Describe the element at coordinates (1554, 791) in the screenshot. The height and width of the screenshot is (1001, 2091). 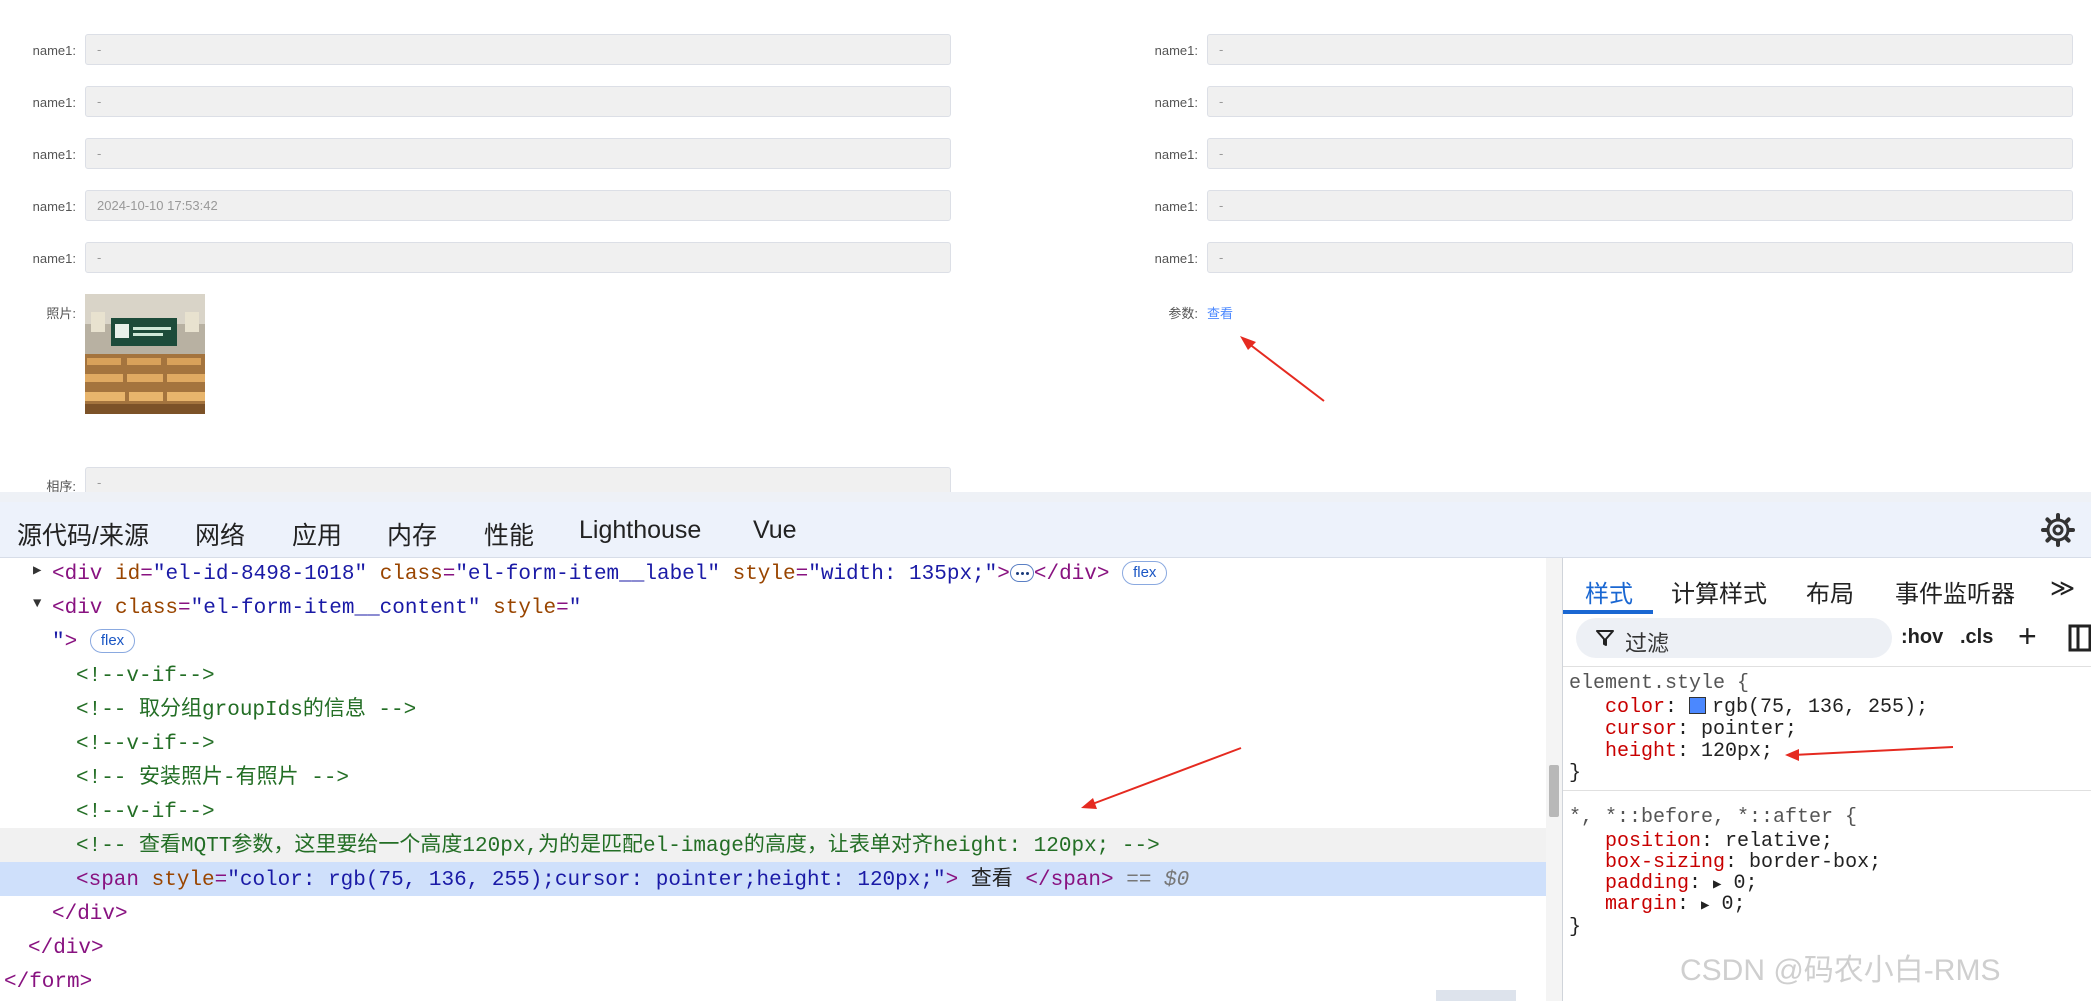
I see `elements-scrollbar-thumb` at that location.